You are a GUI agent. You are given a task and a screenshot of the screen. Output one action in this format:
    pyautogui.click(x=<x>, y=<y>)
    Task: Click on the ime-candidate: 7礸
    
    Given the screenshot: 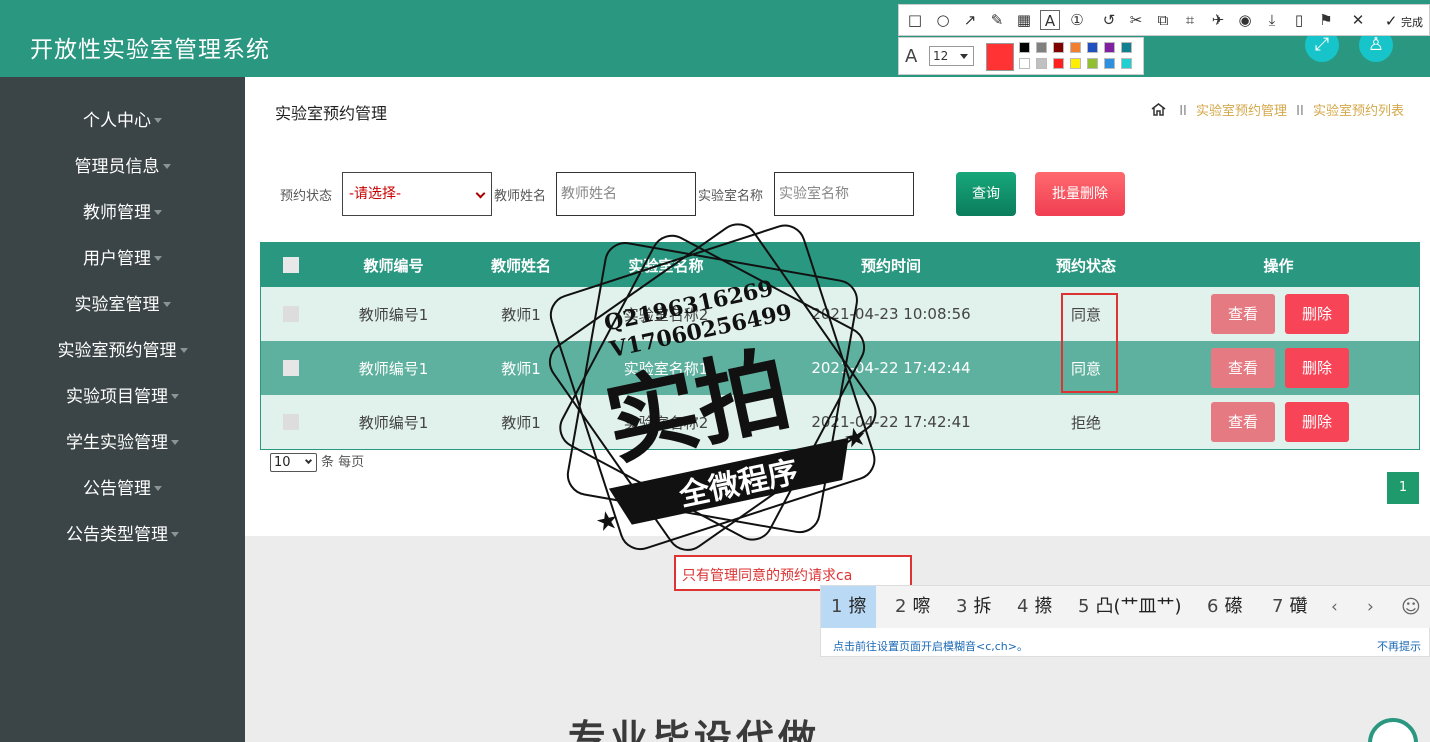 What is the action you would take?
    pyautogui.click(x=1289, y=607)
    